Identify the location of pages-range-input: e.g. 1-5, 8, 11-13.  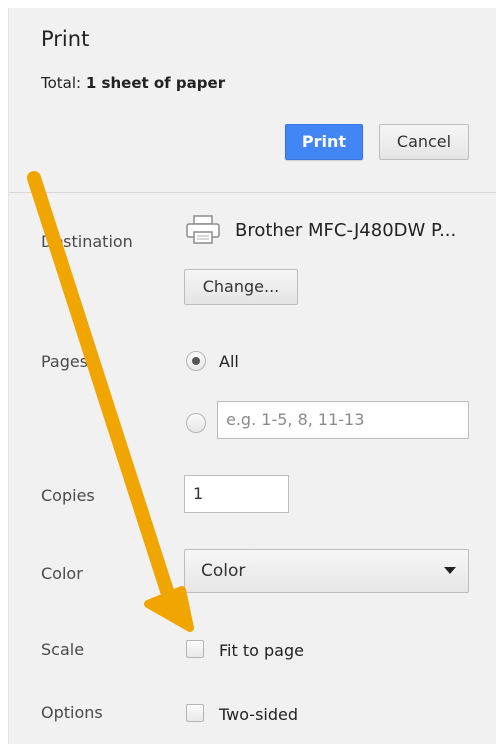
(343, 420).